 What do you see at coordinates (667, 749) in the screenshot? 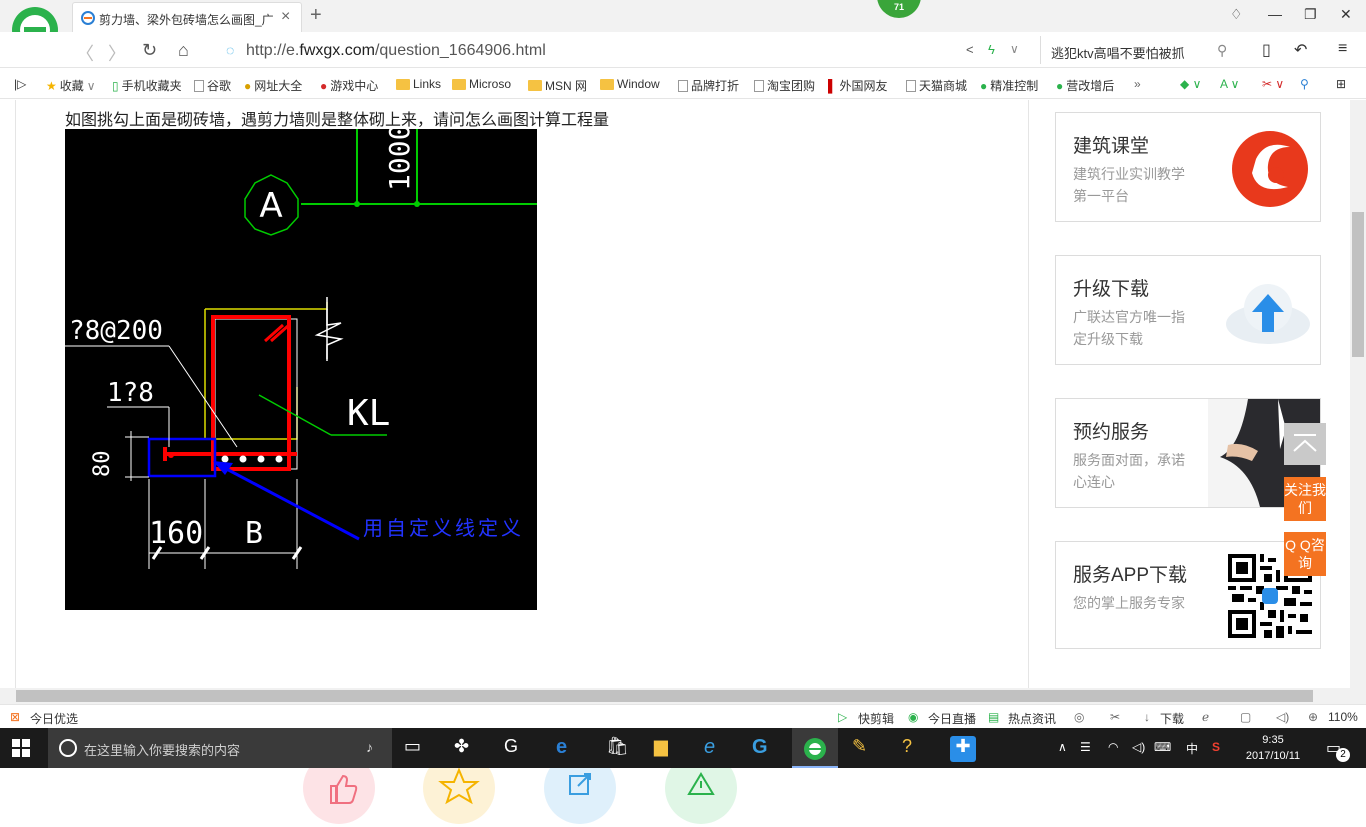
I see `file-explorer-icon: ▆` at bounding box center [667, 749].